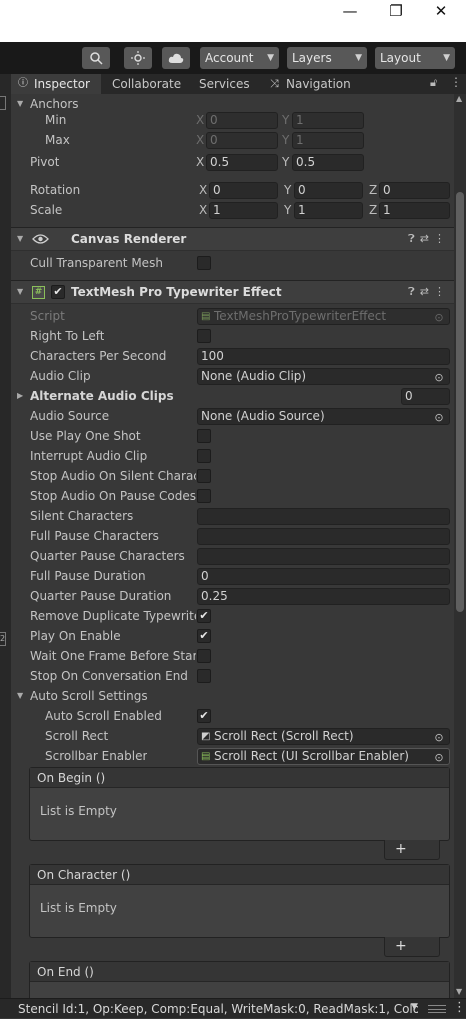 Image resolution: width=466 pixels, height=1019 pixels. I want to click on quarter-pause-duration-field: 0.25, so click(323, 596).